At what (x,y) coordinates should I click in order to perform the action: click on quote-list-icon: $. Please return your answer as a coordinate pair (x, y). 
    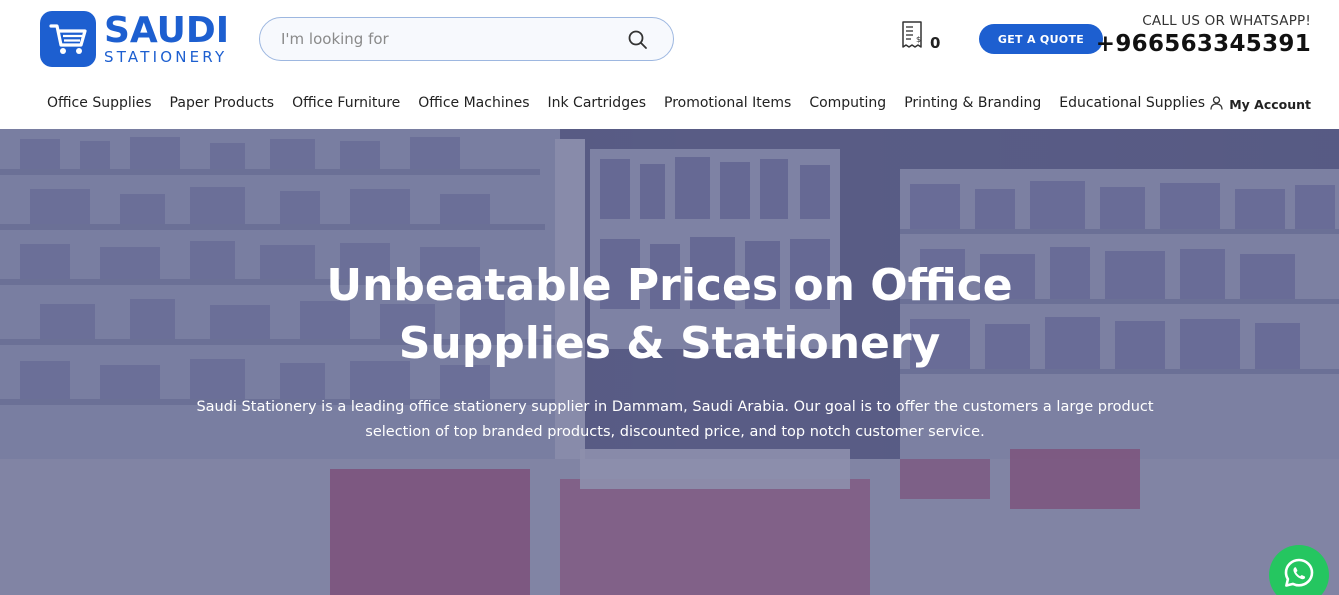
    Looking at the image, I should click on (913, 37).